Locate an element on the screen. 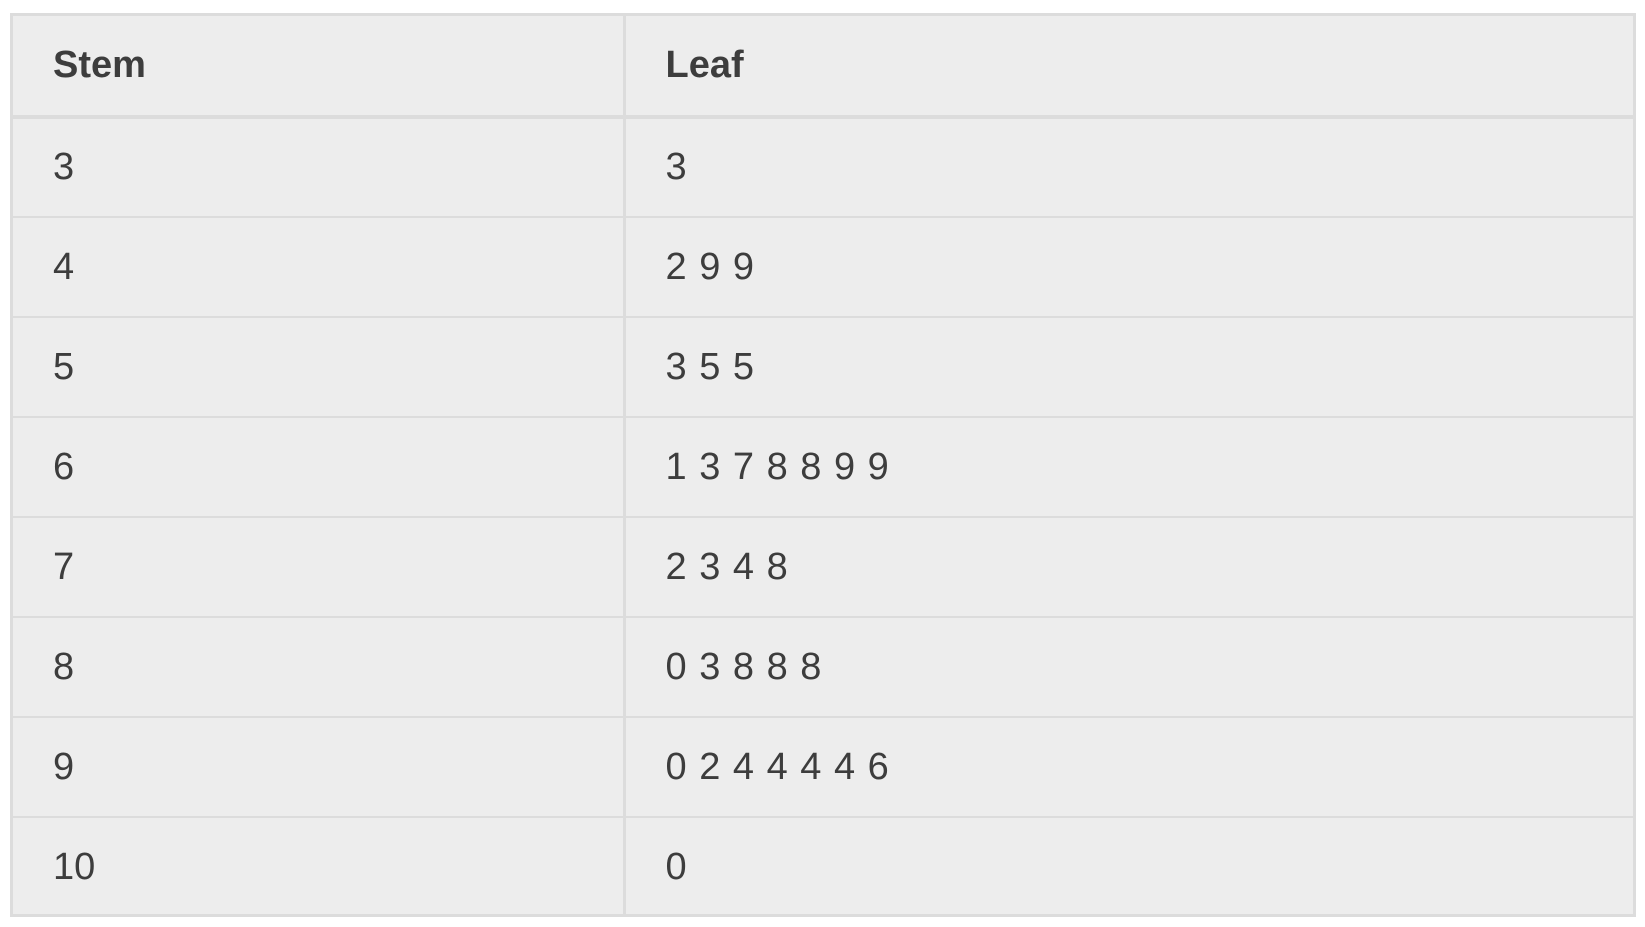  table-header: Stem Leaf is located at coordinates (823, 67).